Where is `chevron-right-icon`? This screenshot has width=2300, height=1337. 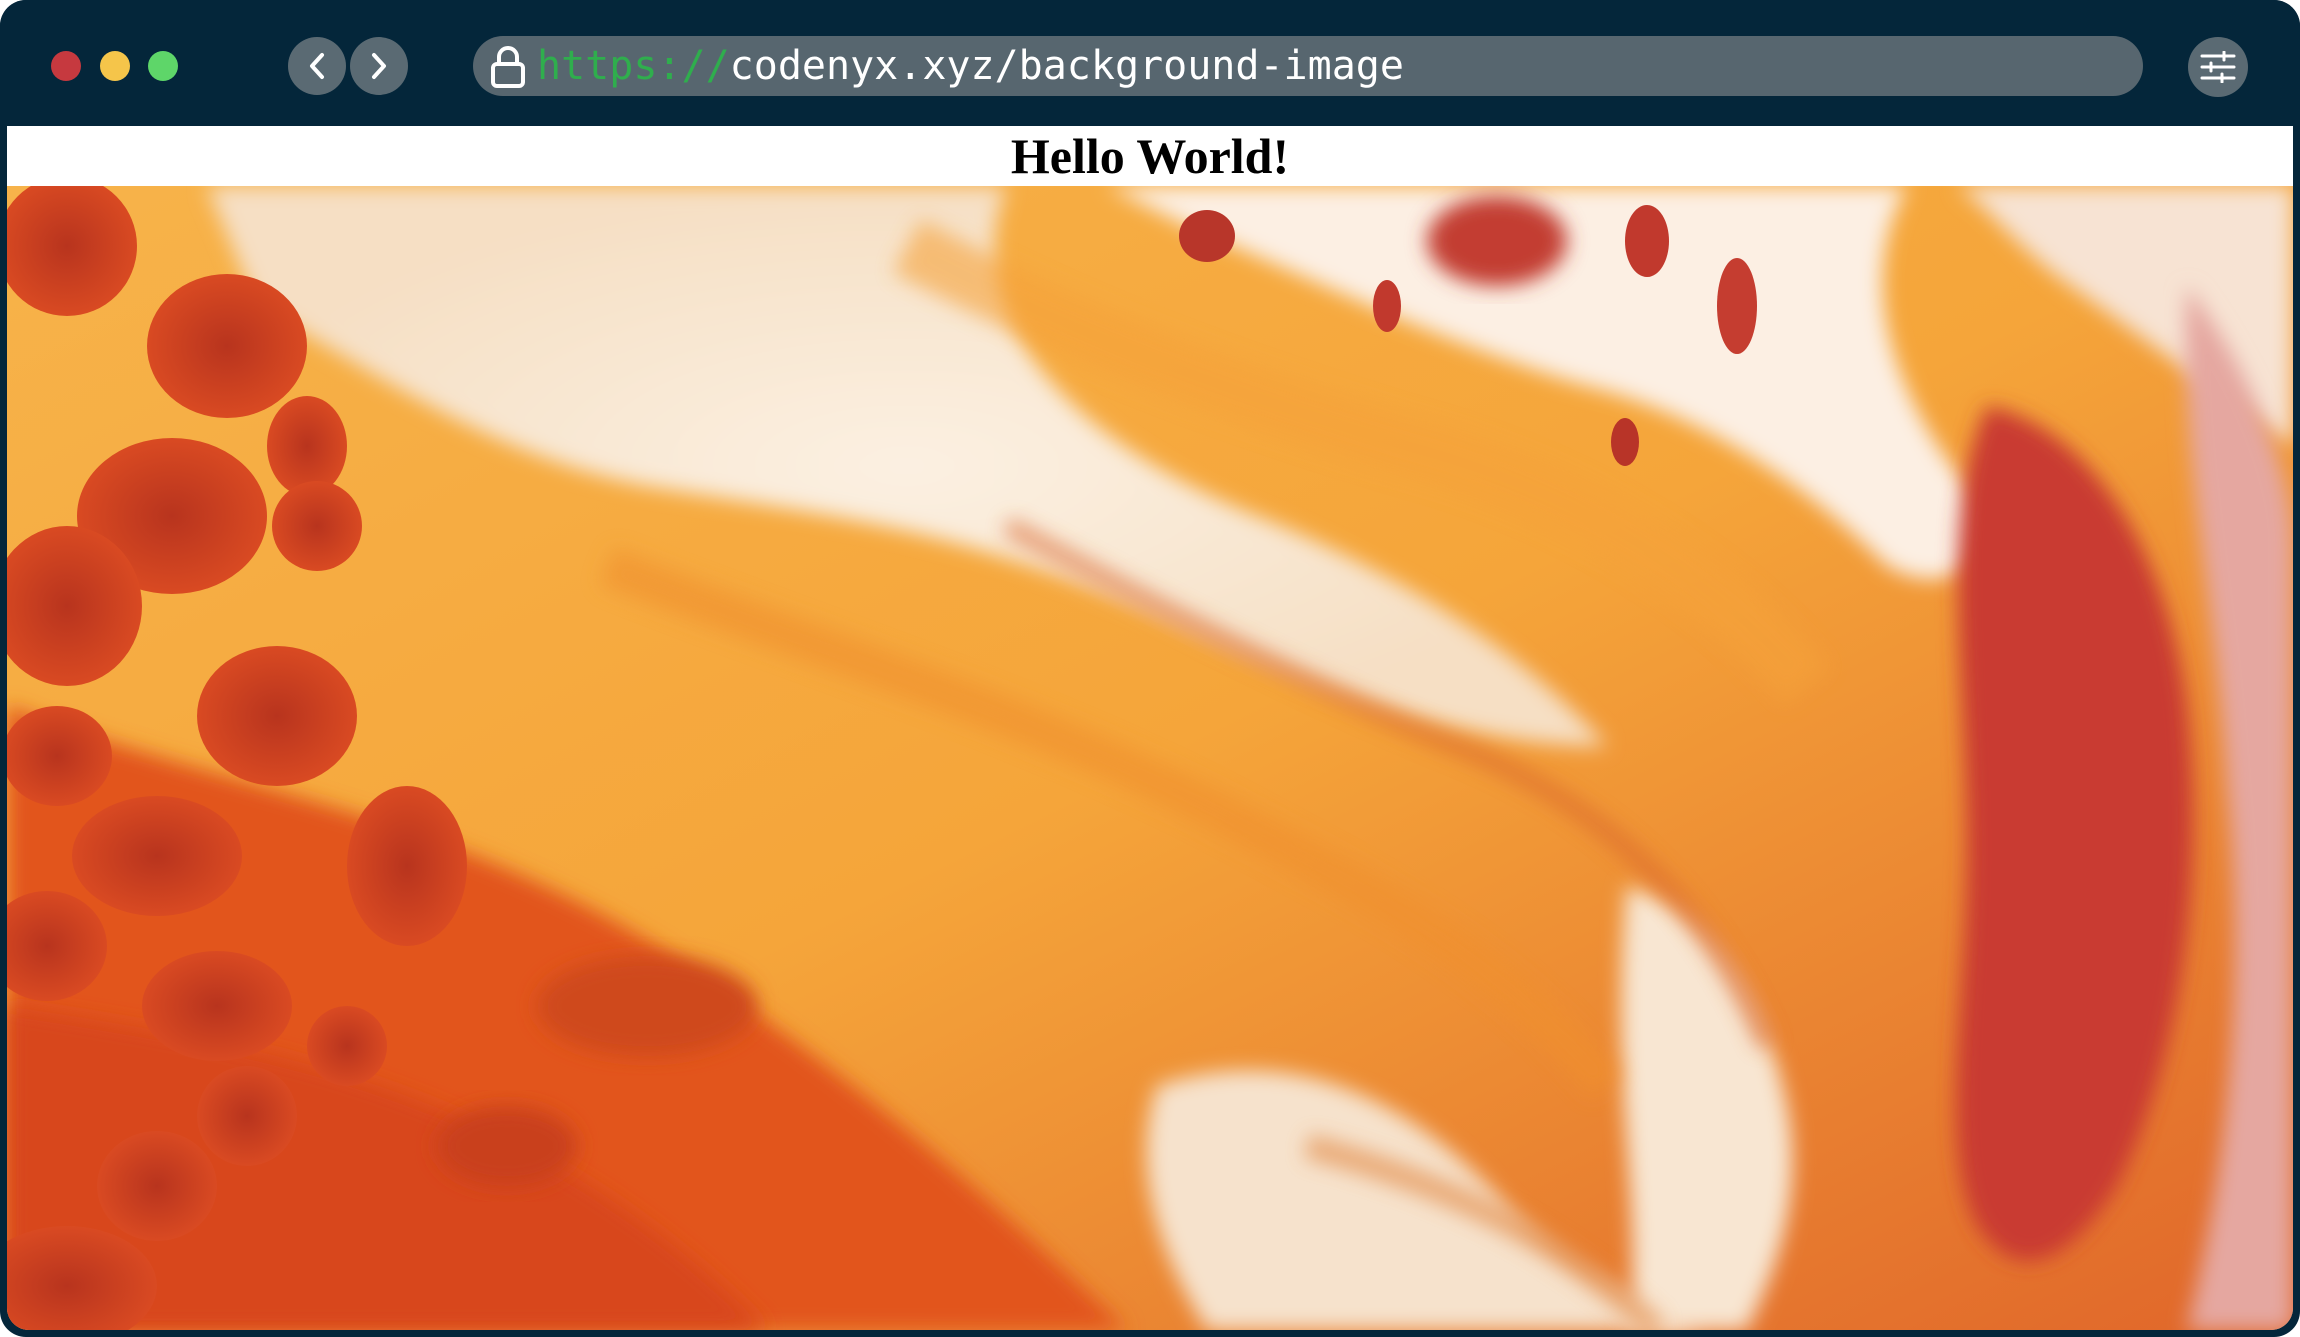 chevron-right-icon is located at coordinates (379, 66).